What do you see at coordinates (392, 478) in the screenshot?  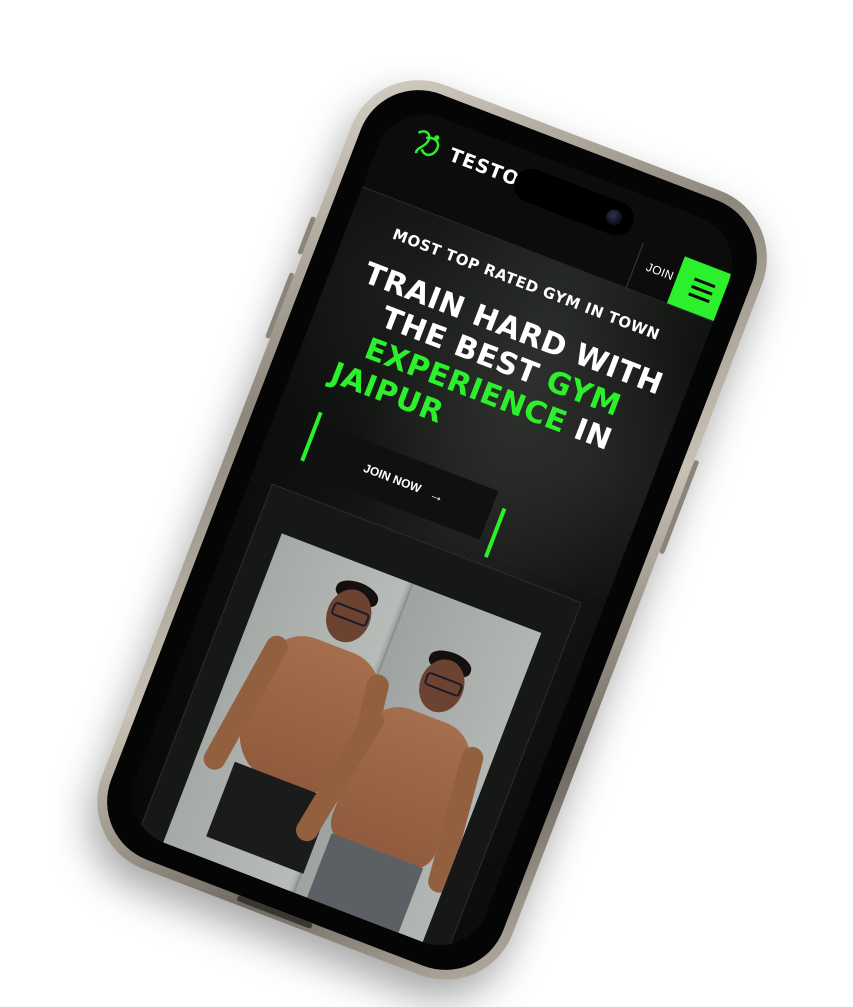 I see `join-now-label: JOIN NOW` at bounding box center [392, 478].